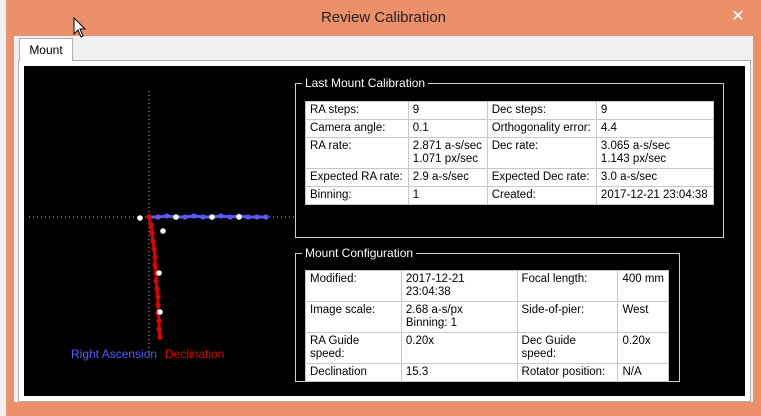 This screenshot has height=416, width=761. I want to click on legend-declination: Declination, so click(195, 354).